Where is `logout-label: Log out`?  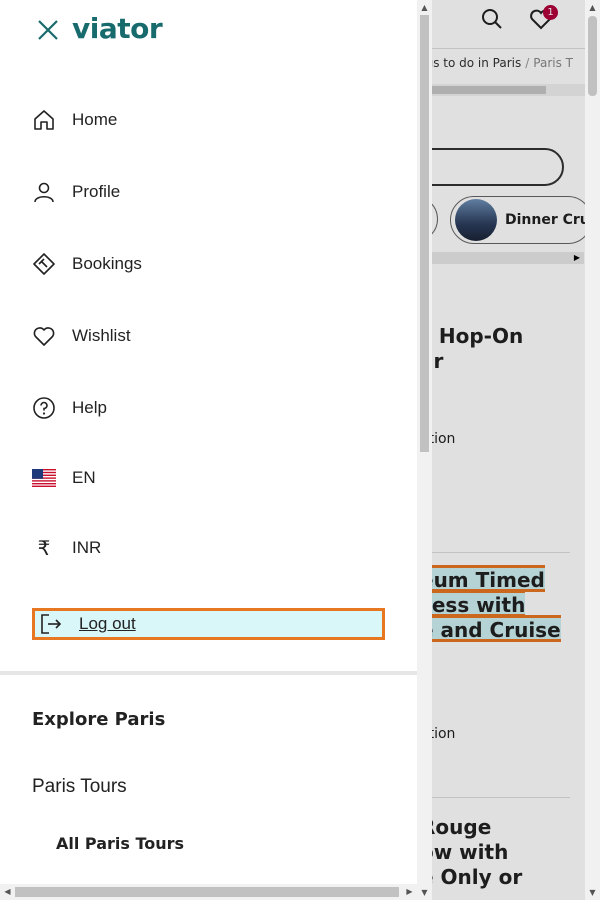 logout-label: Log out is located at coordinates (107, 623).